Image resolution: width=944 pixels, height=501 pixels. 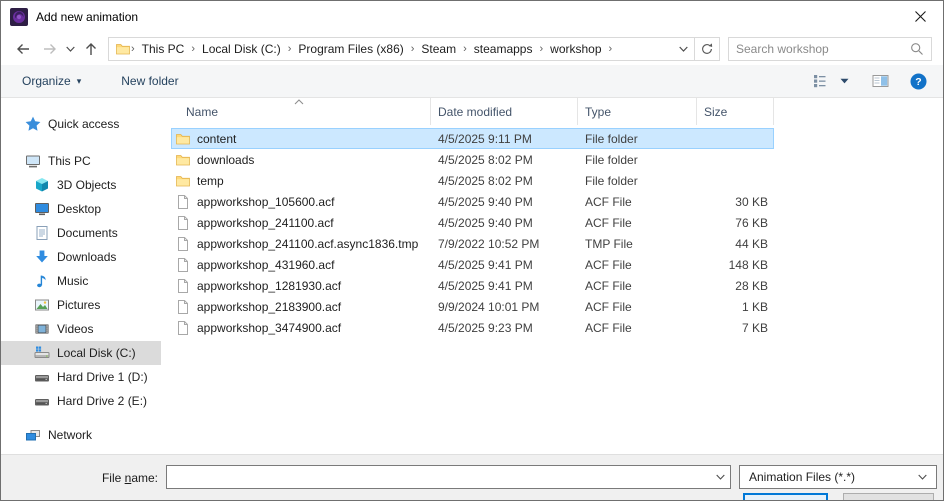 What do you see at coordinates (22, 49) in the screenshot?
I see `back-button` at bounding box center [22, 49].